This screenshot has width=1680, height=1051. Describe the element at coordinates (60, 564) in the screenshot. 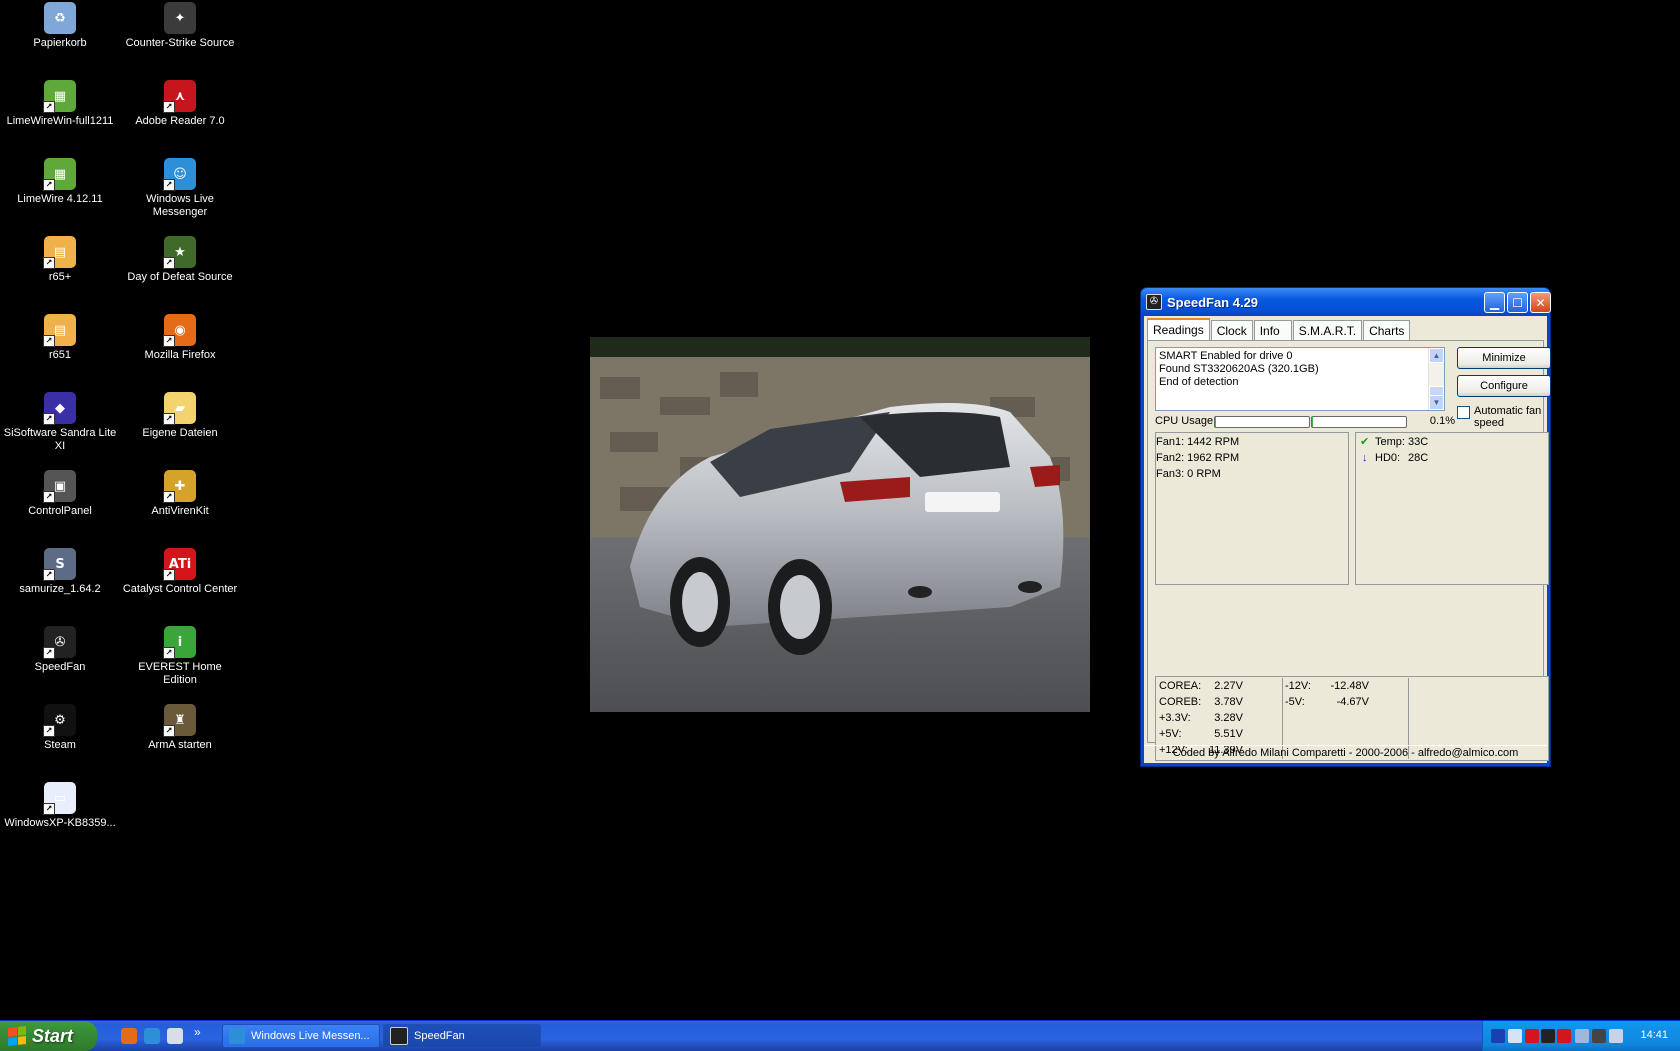

I see `samurize-icon: S↗` at that location.